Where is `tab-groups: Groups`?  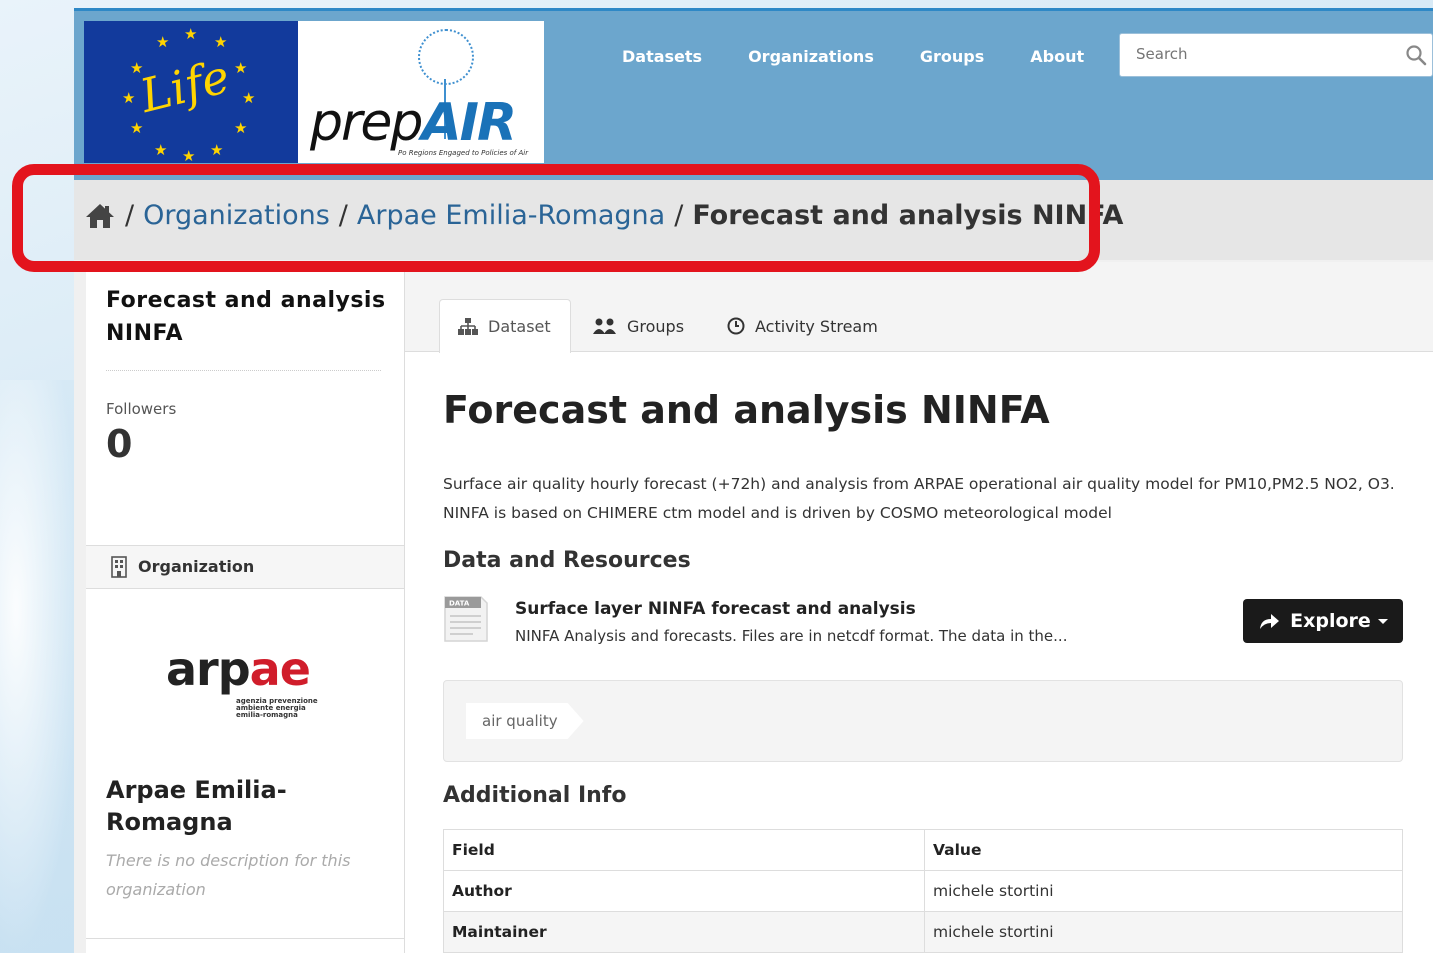 tab-groups: Groups is located at coordinates (638, 326).